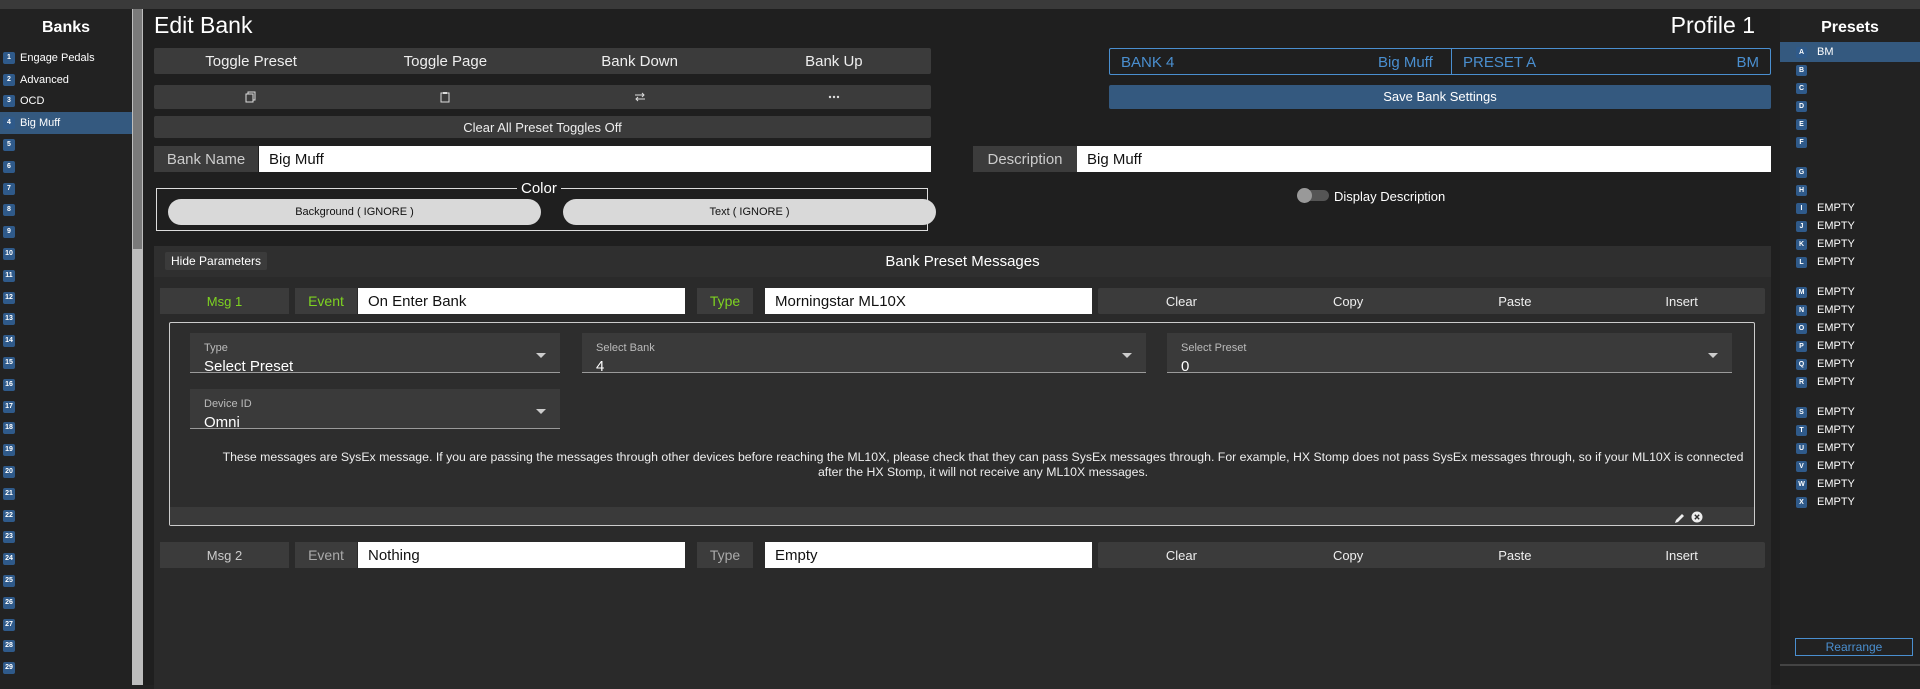 This screenshot has width=1920, height=689. Describe the element at coordinates (66, 58) in the screenshot. I see `bank-item: 1 Engage Pedals` at that location.